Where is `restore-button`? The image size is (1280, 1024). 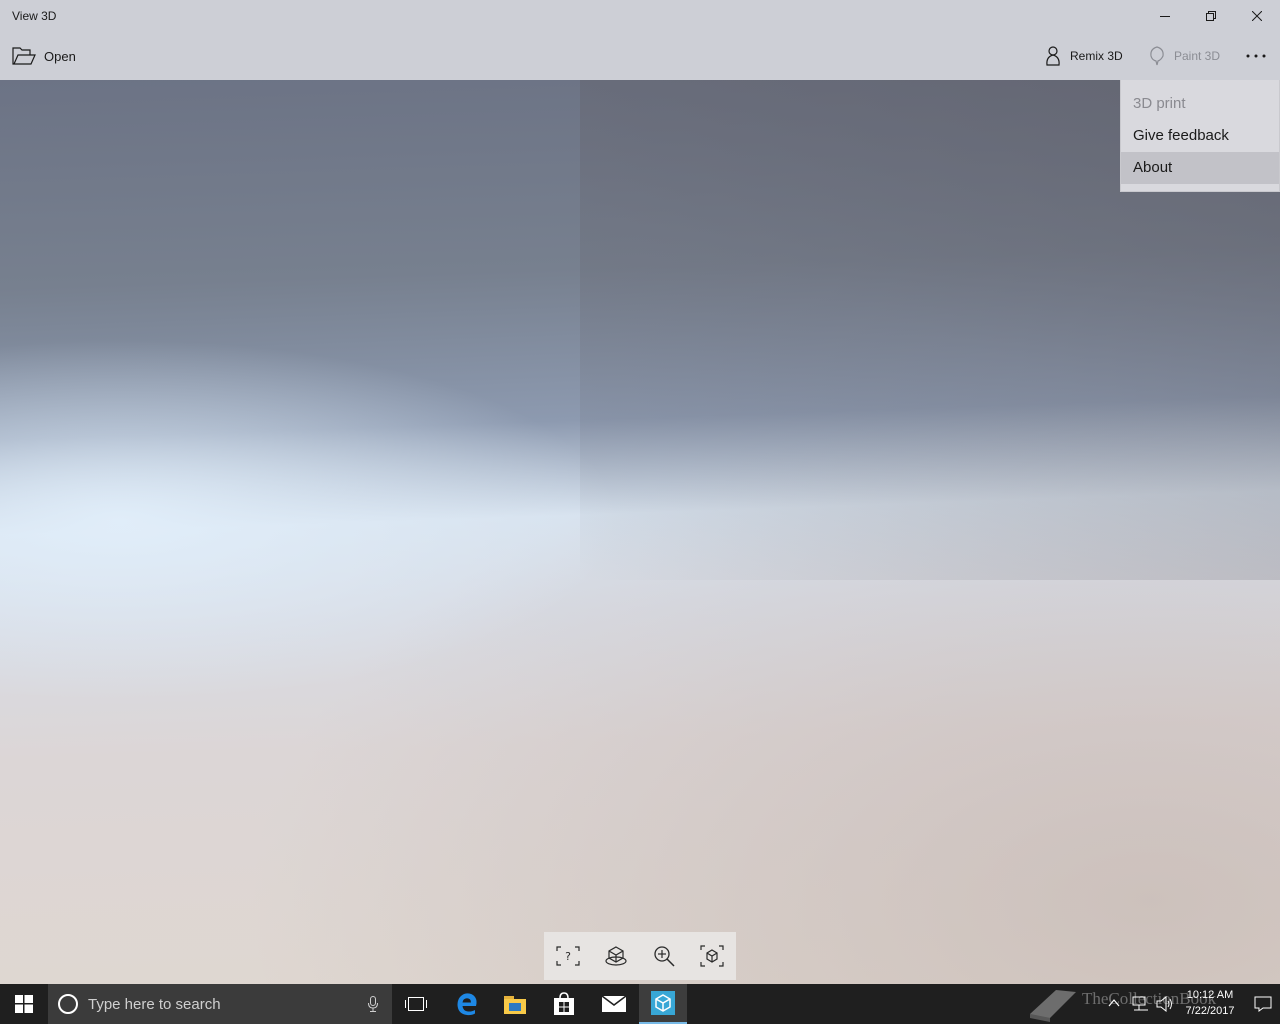 restore-button is located at coordinates (1211, 16).